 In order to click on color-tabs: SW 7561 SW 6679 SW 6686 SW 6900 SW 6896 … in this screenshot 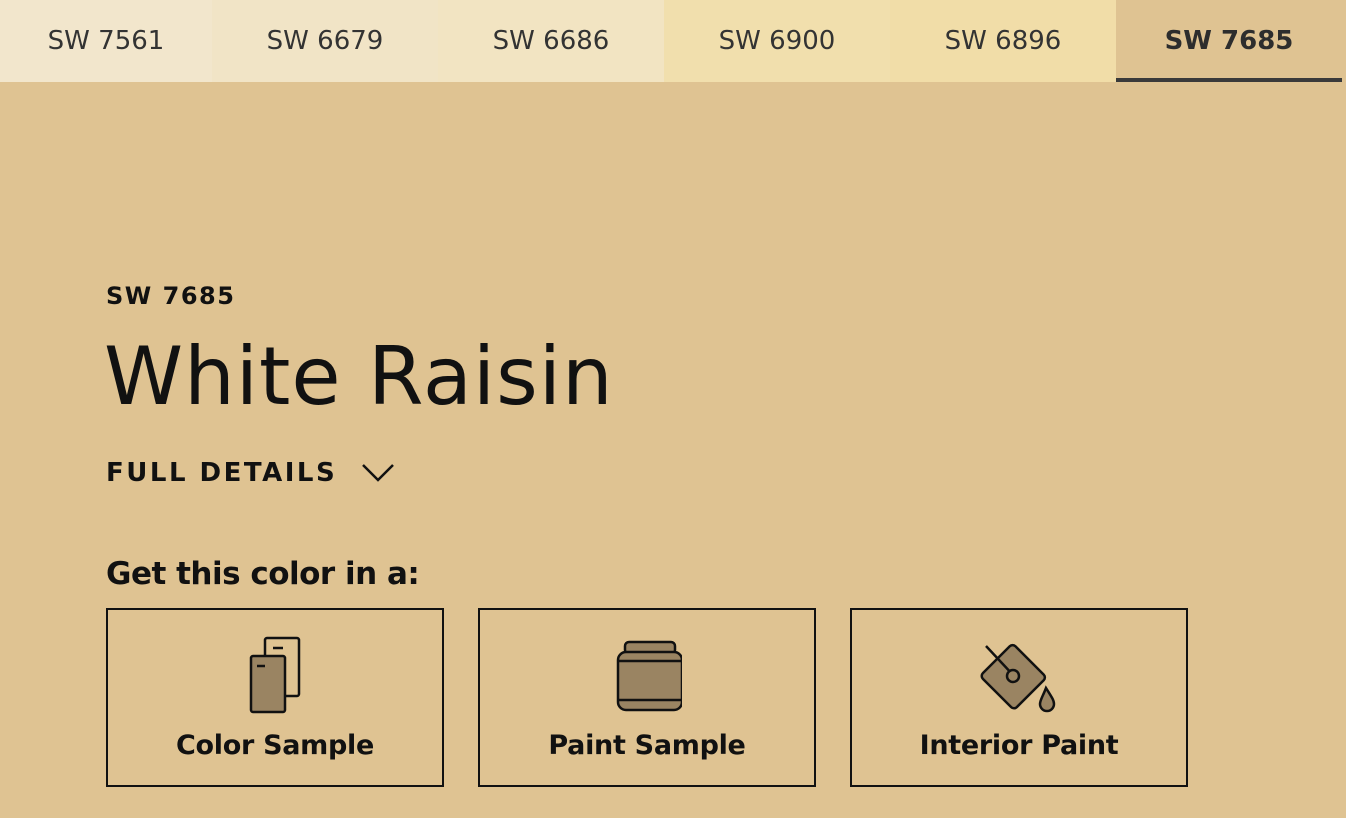, I will do `click(671, 41)`.